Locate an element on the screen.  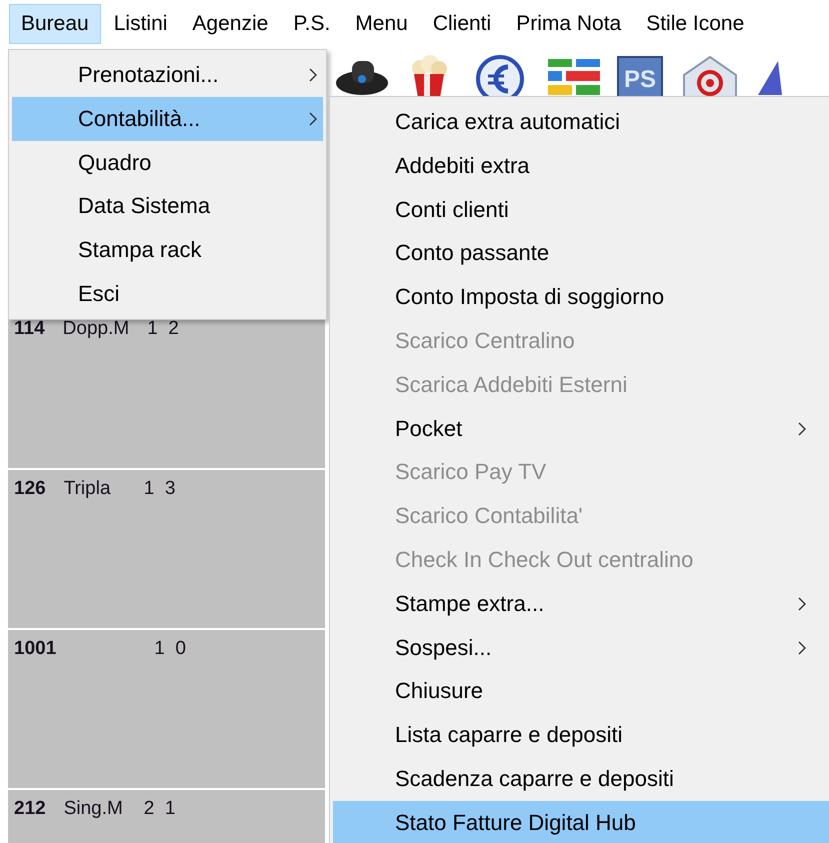
submenu-option: Conto Imposta di soggiorno is located at coordinates (581, 297).